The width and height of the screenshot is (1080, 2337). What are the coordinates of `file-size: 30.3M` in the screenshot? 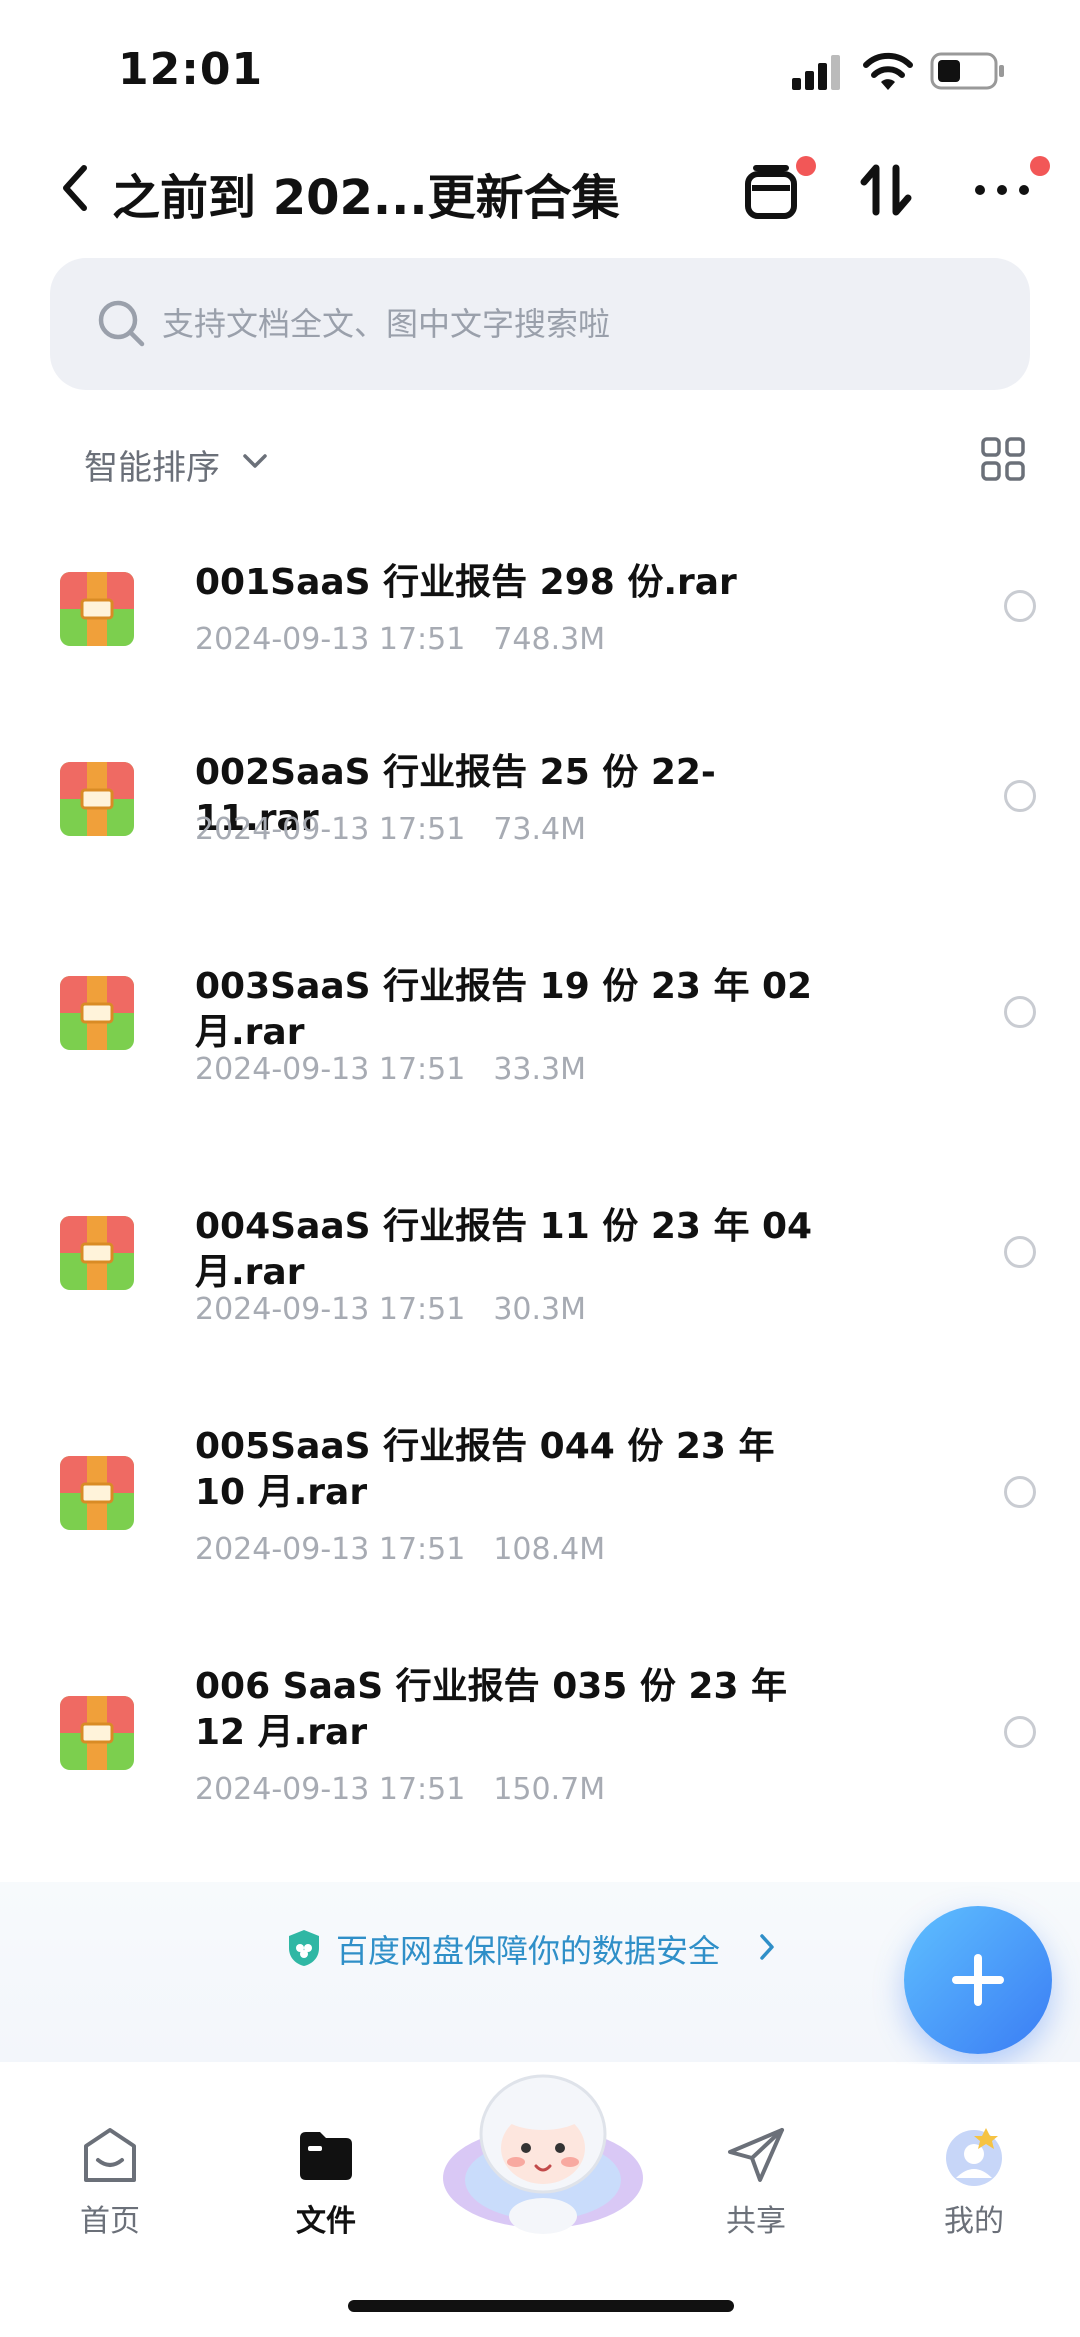 It's located at (540, 1309).